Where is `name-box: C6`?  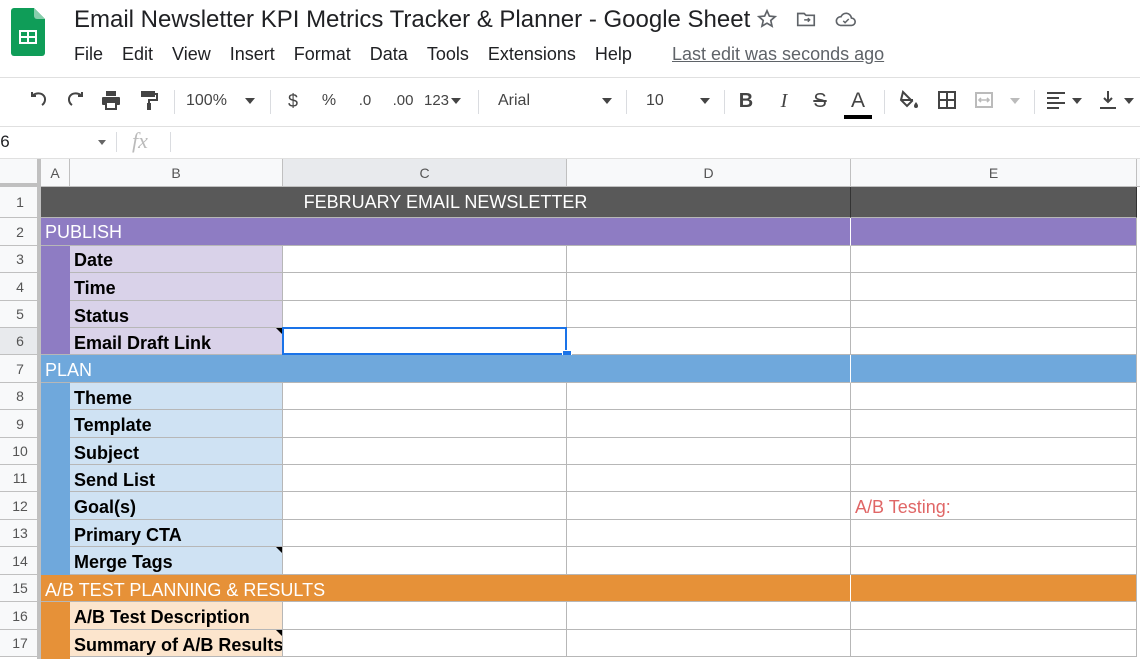 name-box: C6 is located at coordinates (56, 142).